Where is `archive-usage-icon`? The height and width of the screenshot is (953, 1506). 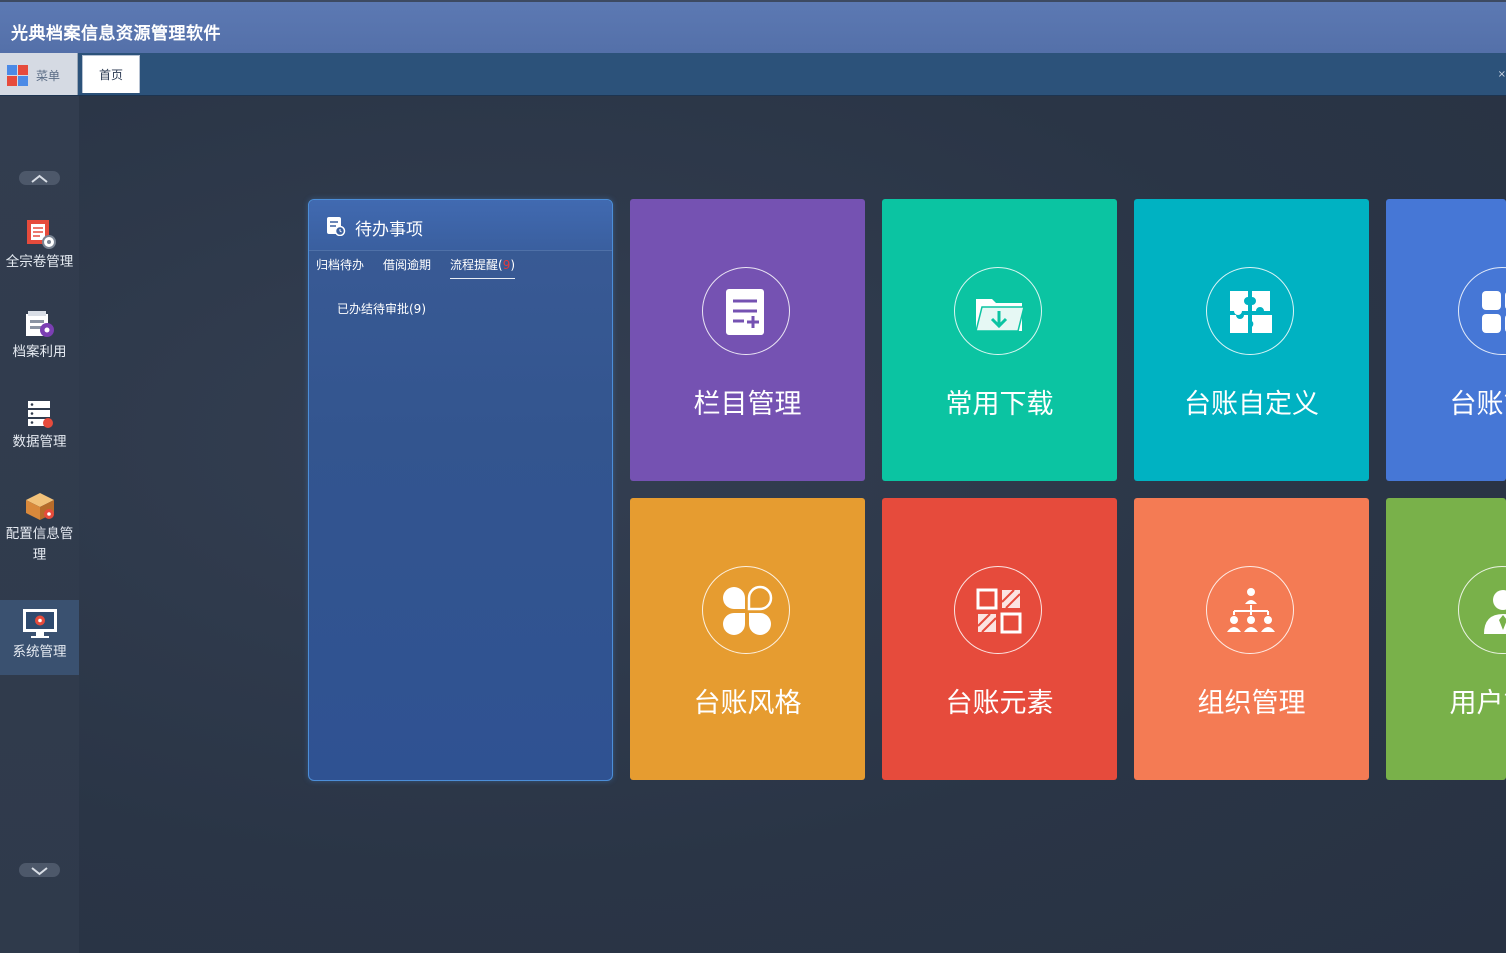
archive-usage-icon is located at coordinates (39, 324).